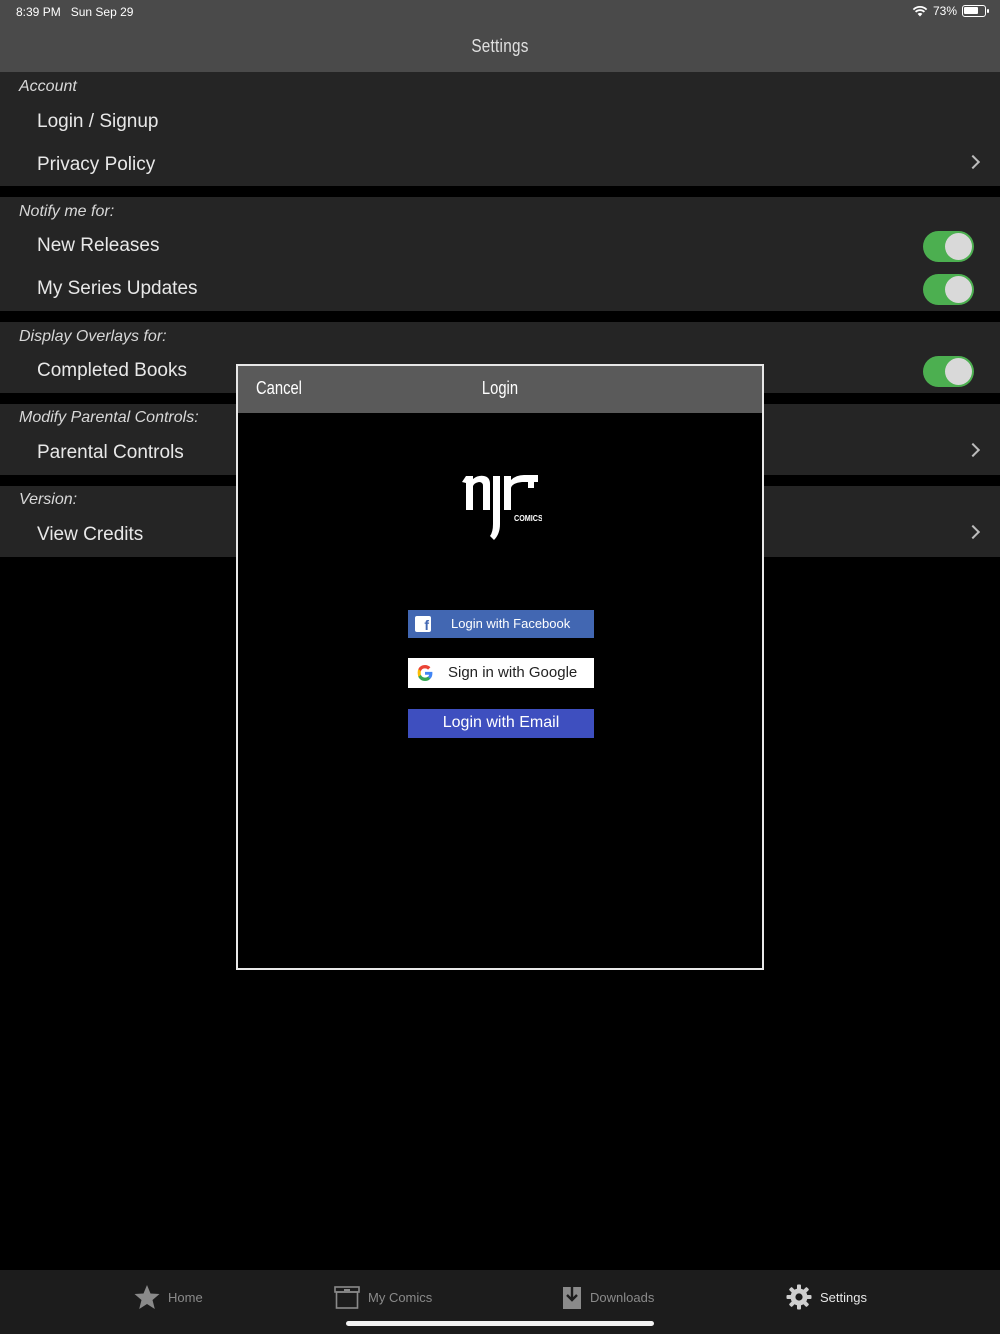 The width and height of the screenshot is (1000, 1334). Describe the element at coordinates (799, 1297) in the screenshot. I see `gear-icon` at that location.